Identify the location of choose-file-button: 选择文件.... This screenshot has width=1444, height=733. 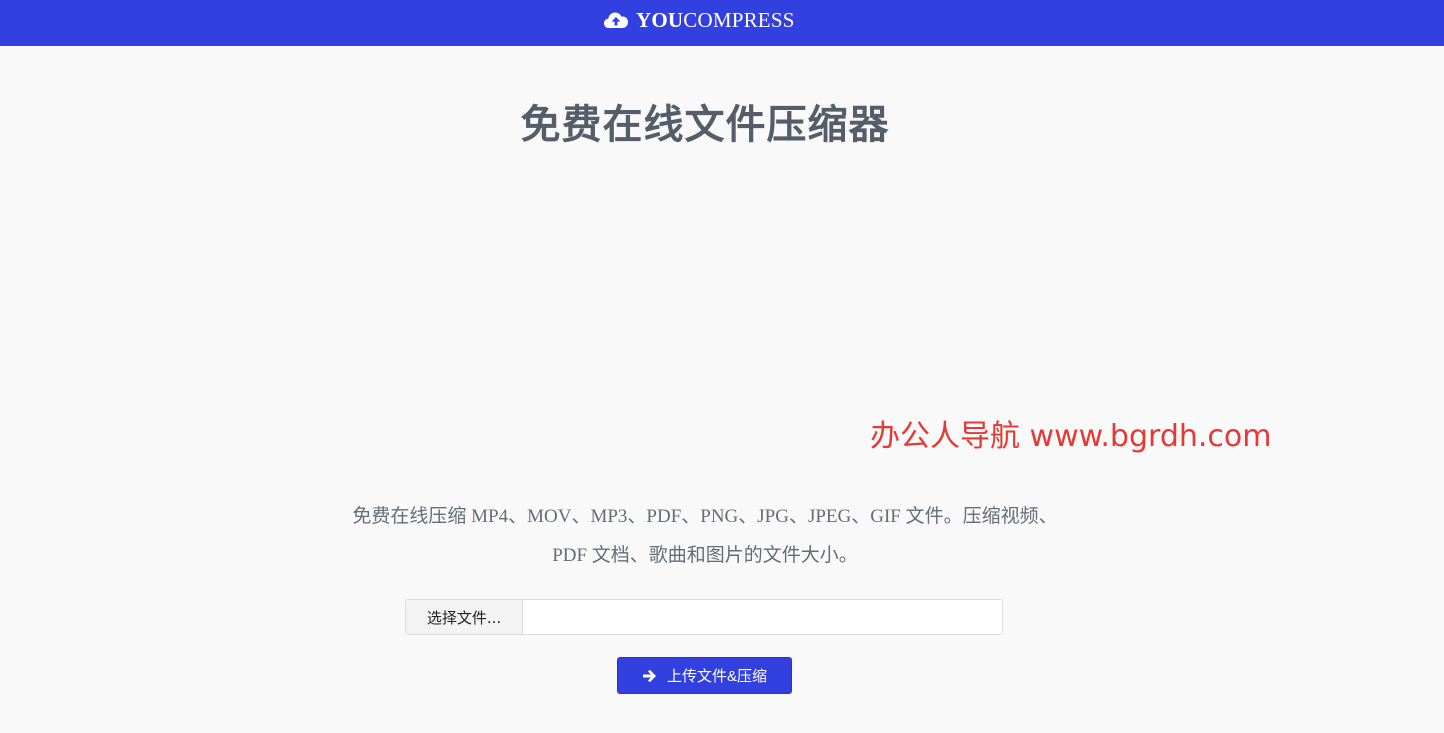
(464, 617).